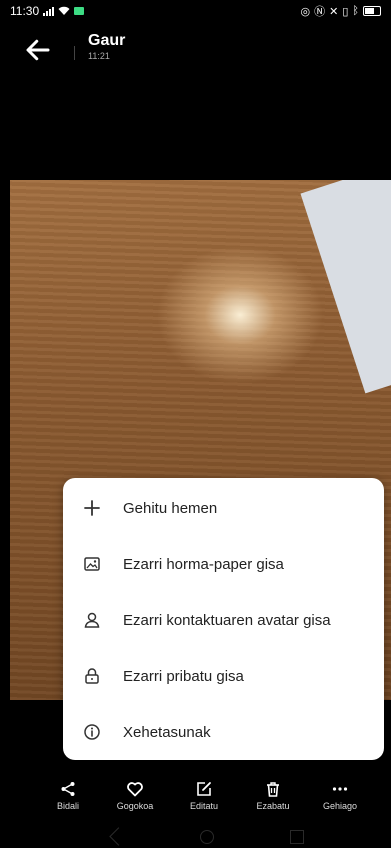 The image size is (391, 848). I want to click on favorite-label: Gogokoa, so click(135, 806).